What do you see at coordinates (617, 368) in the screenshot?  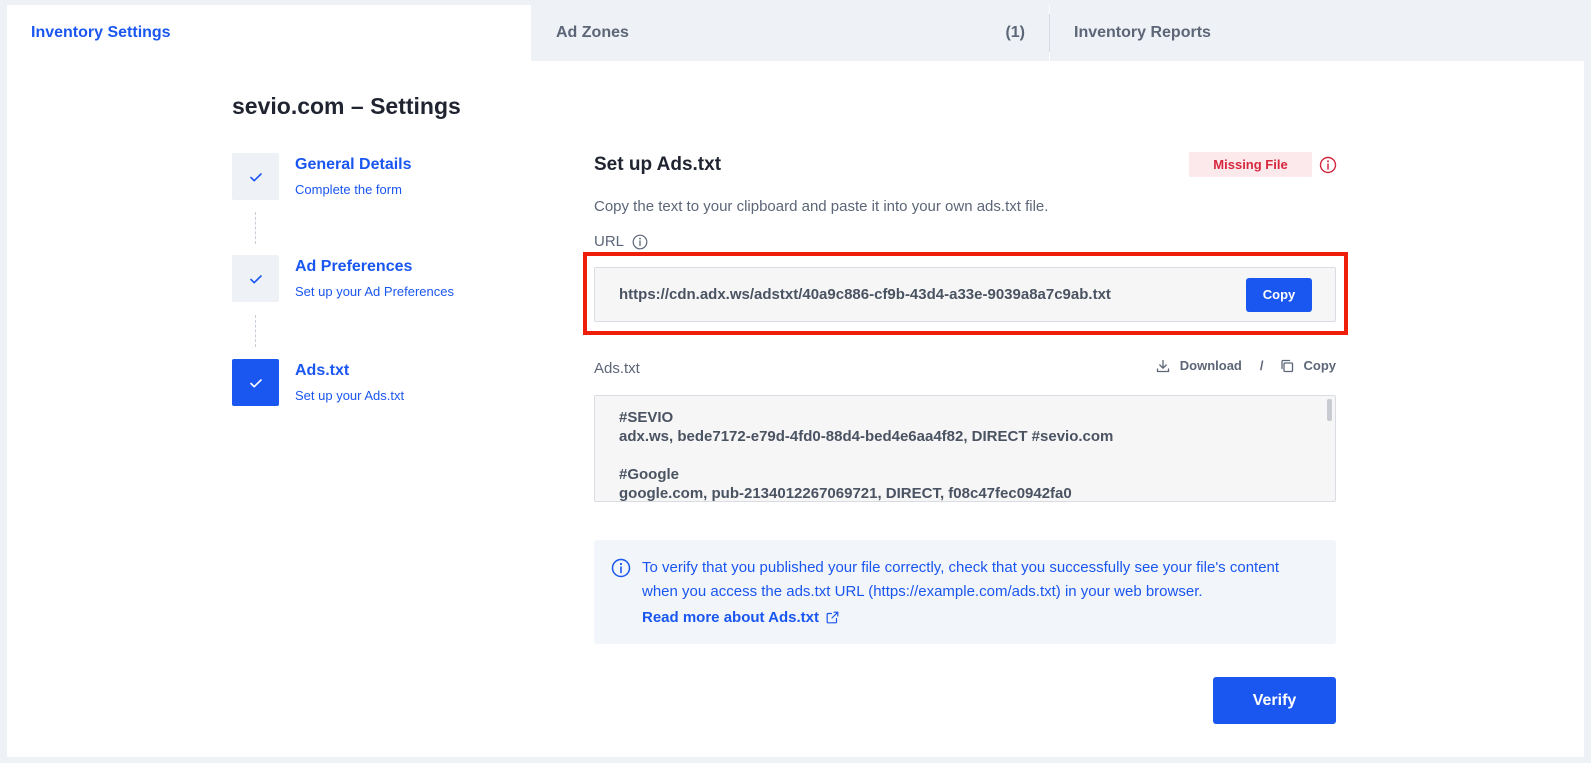 I see `ads-txt-label: Ads.txt` at bounding box center [617, 368].